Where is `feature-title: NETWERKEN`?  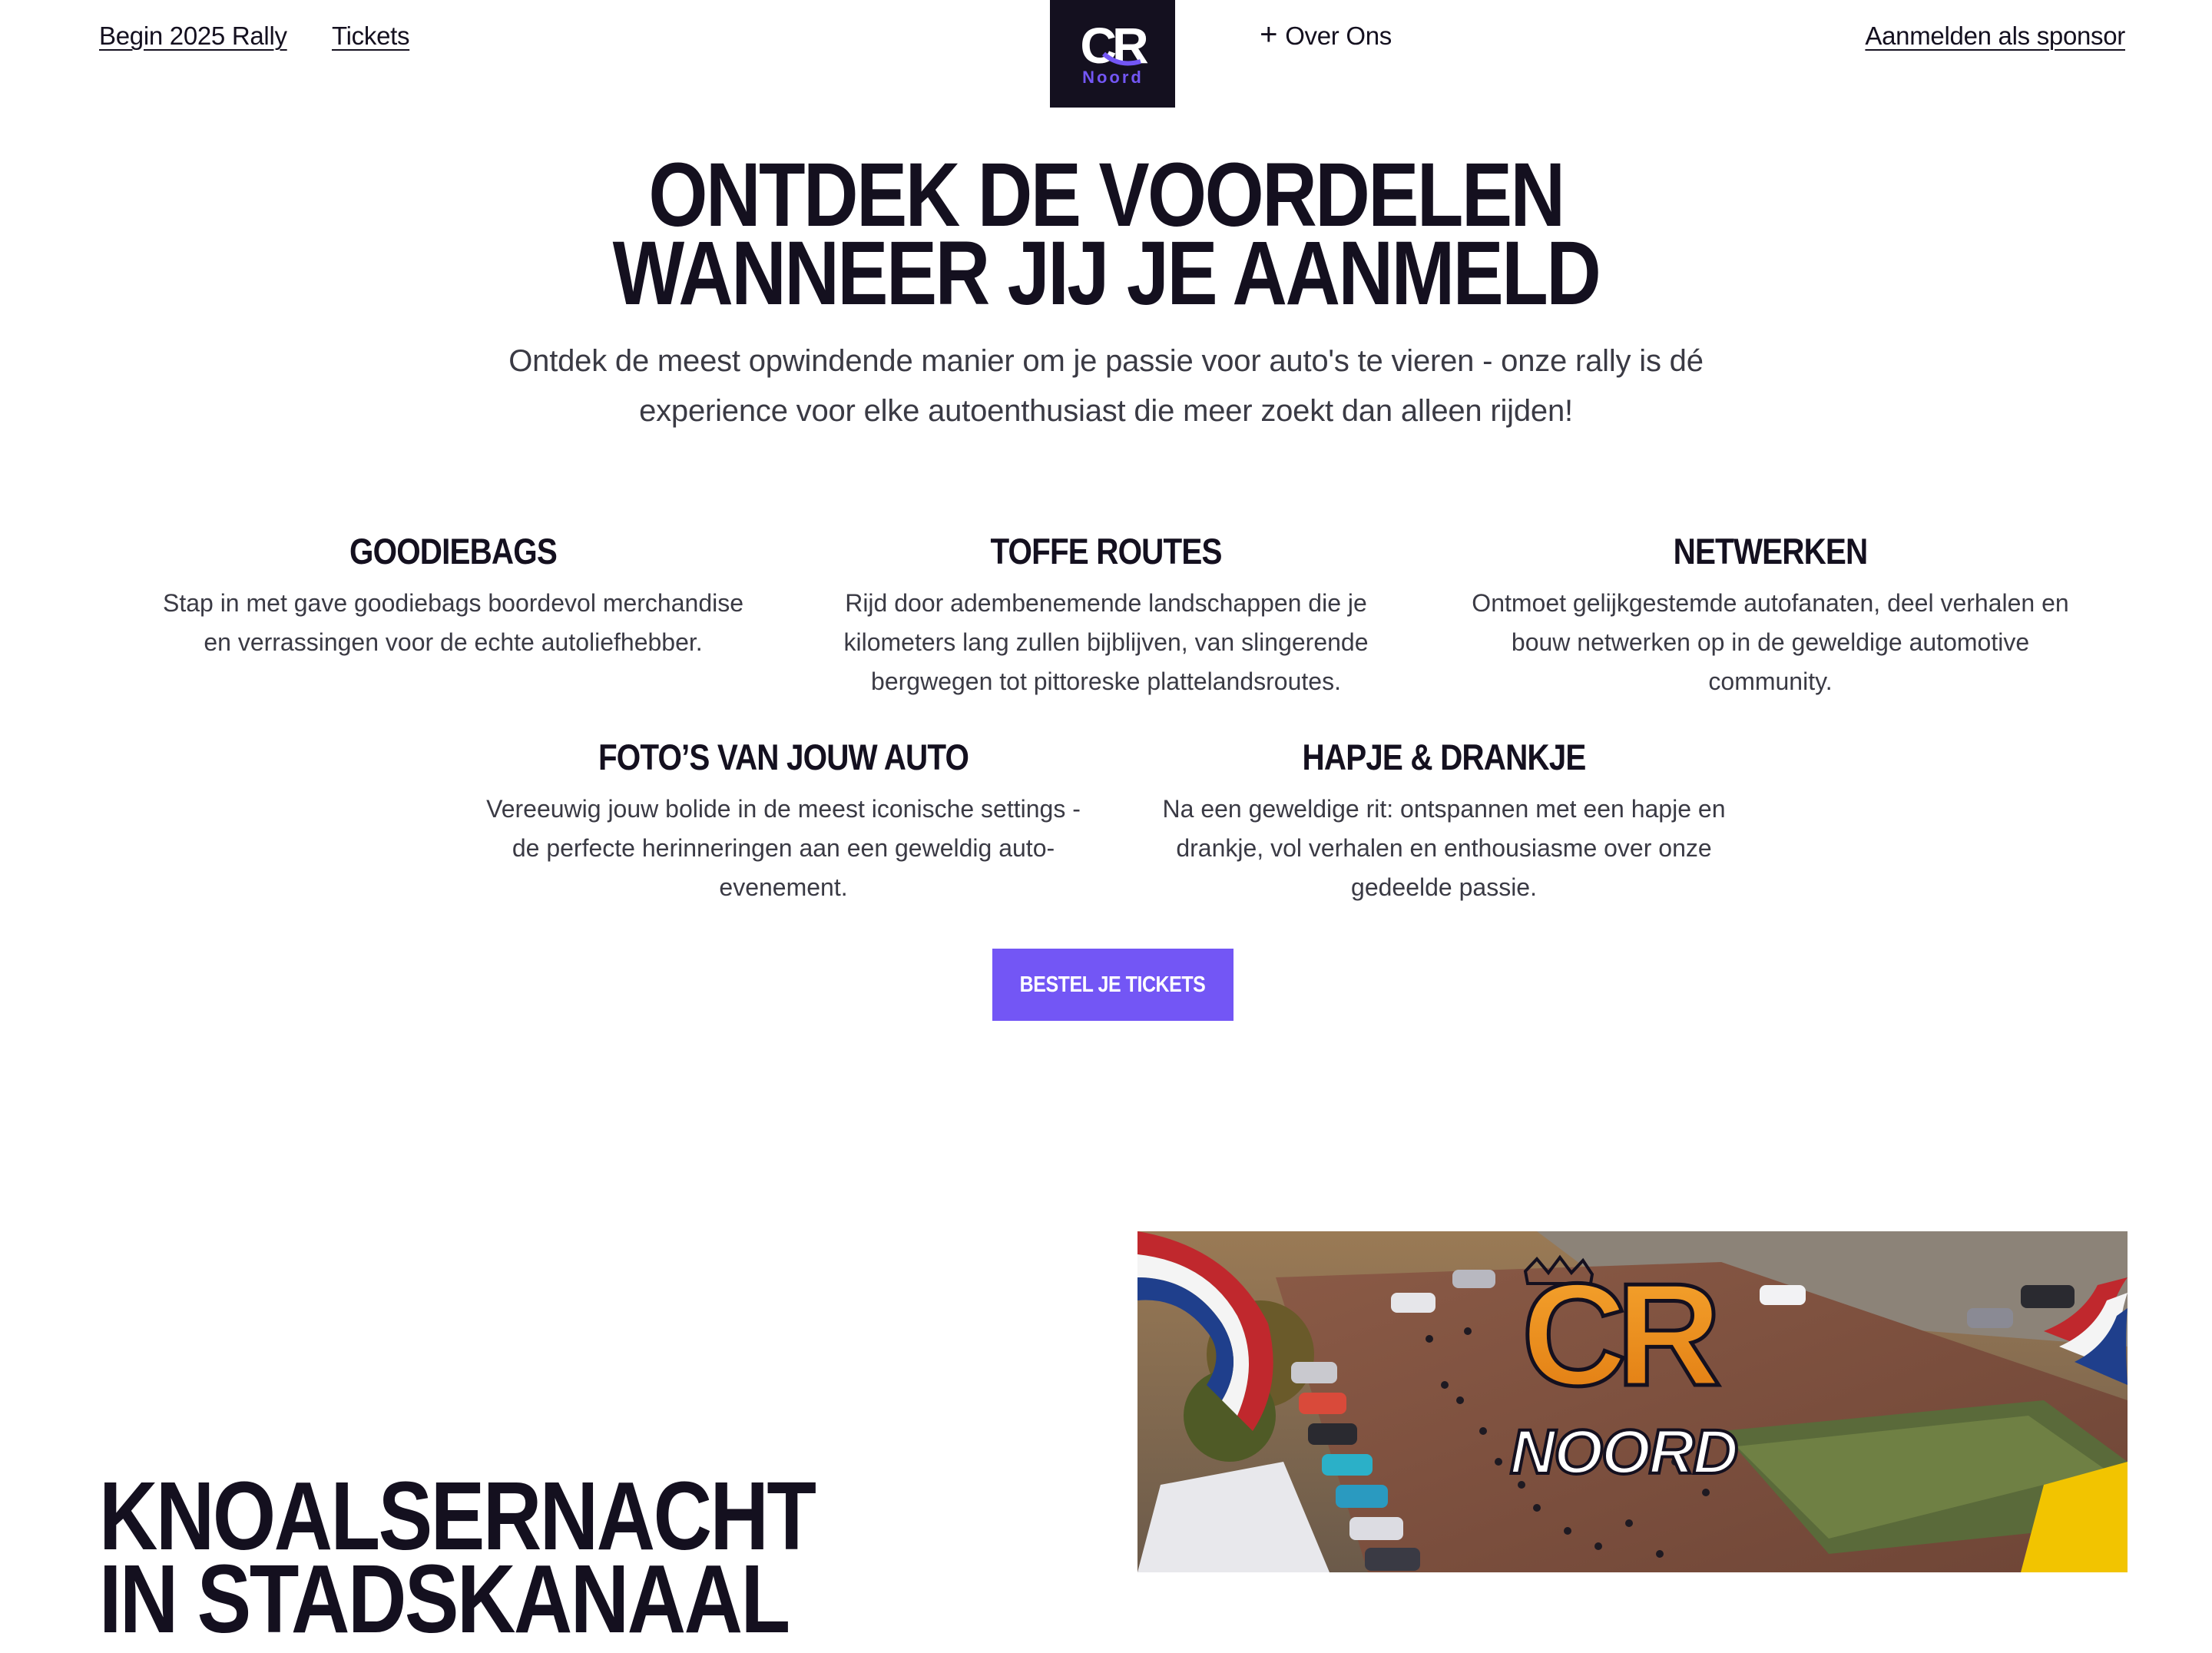 feature-title: NETWERKEN is located at coordinates (1771, 551).